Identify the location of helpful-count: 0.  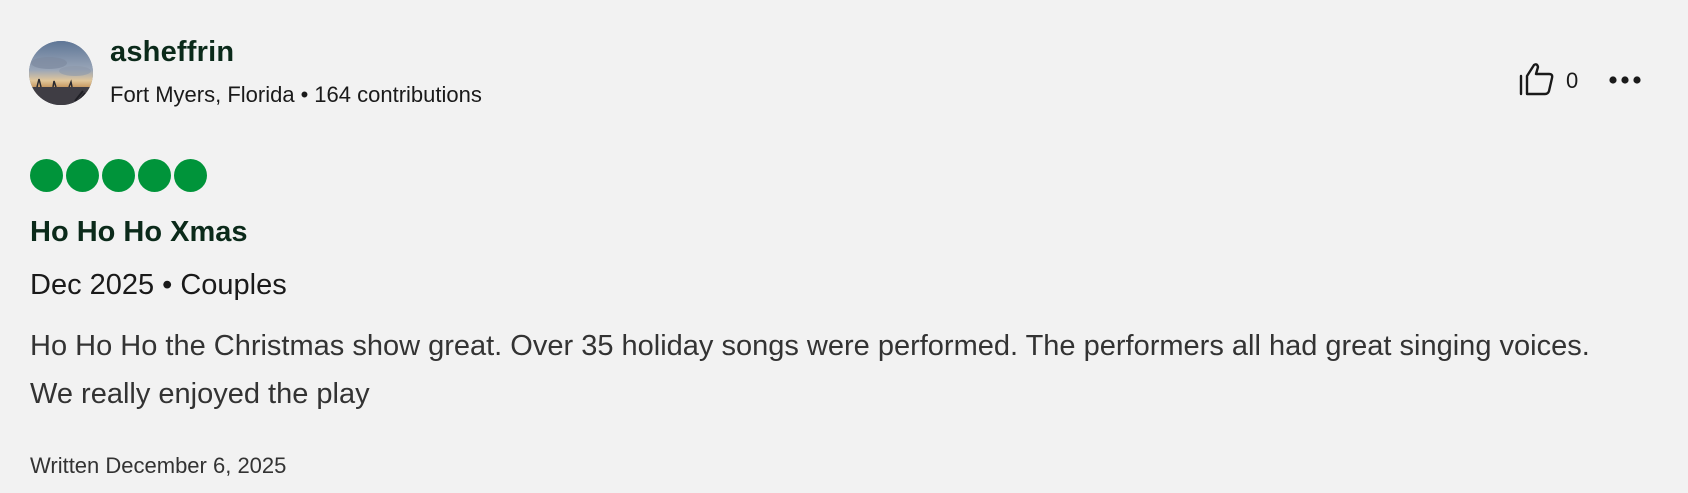
(1572, 80).